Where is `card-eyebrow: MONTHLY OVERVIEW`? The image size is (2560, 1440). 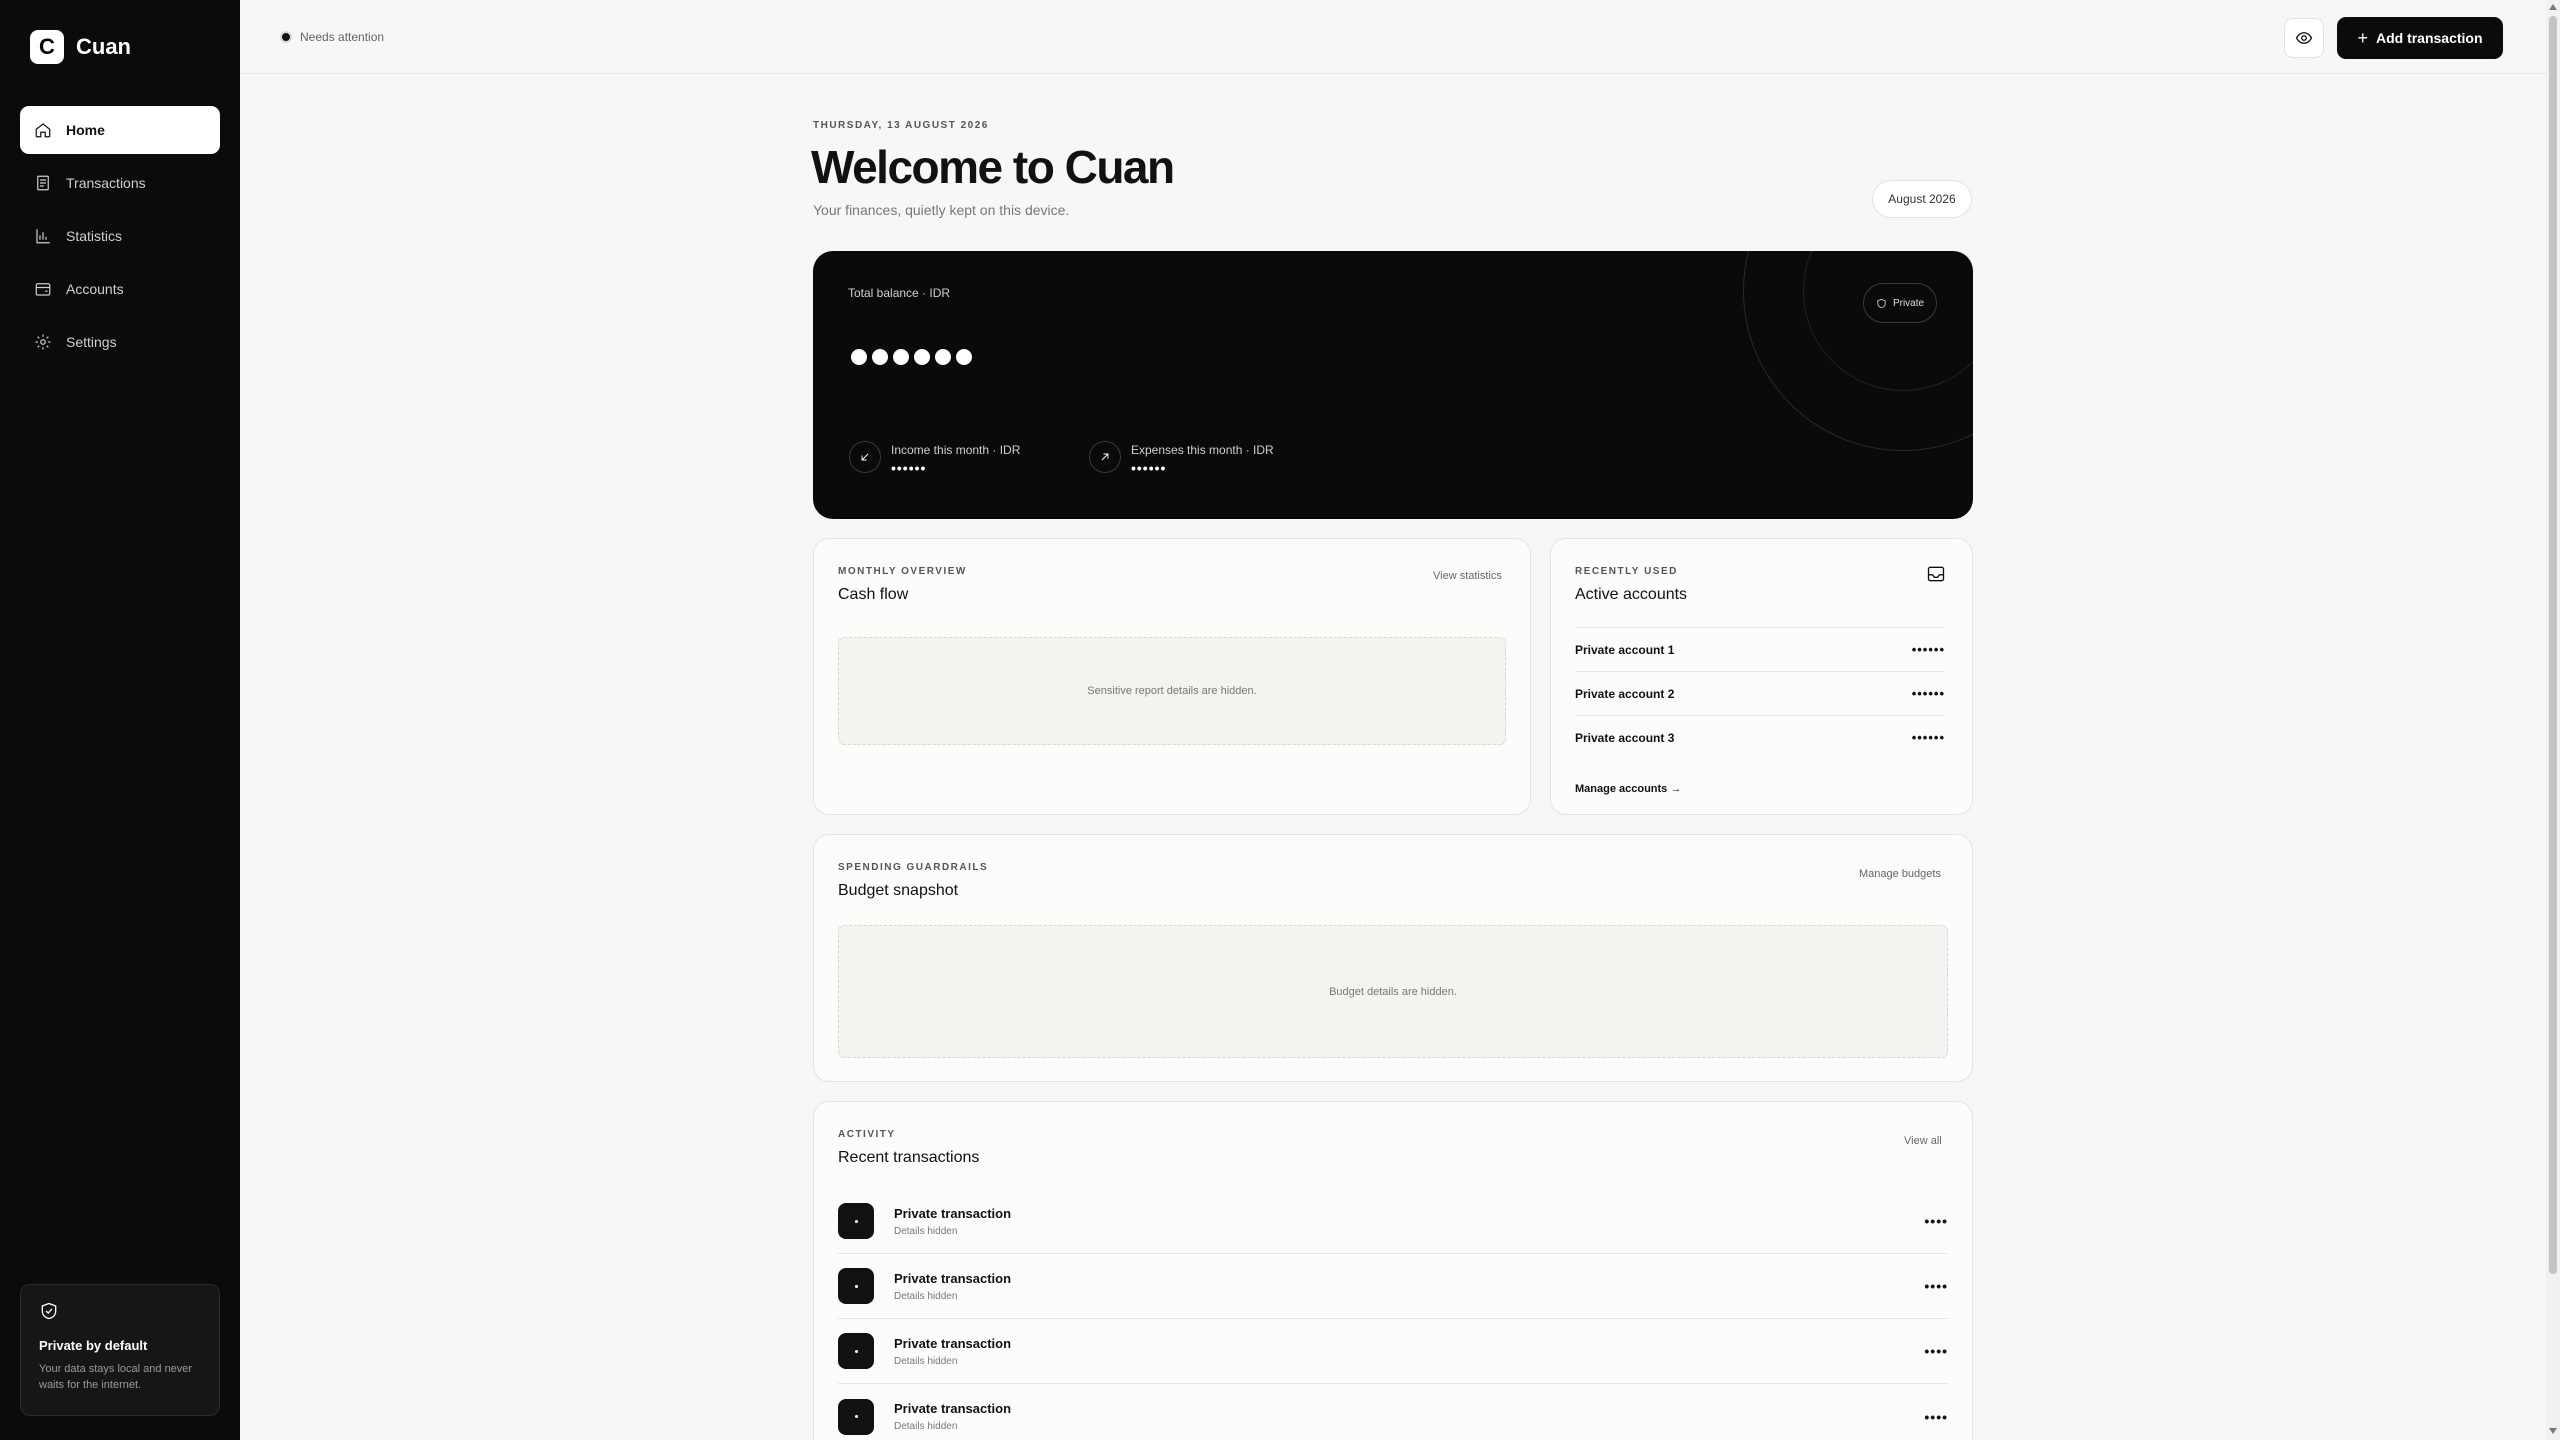
card-eyebrow: MONTHLY OVERVIEW is located at coordinates (902, 571).